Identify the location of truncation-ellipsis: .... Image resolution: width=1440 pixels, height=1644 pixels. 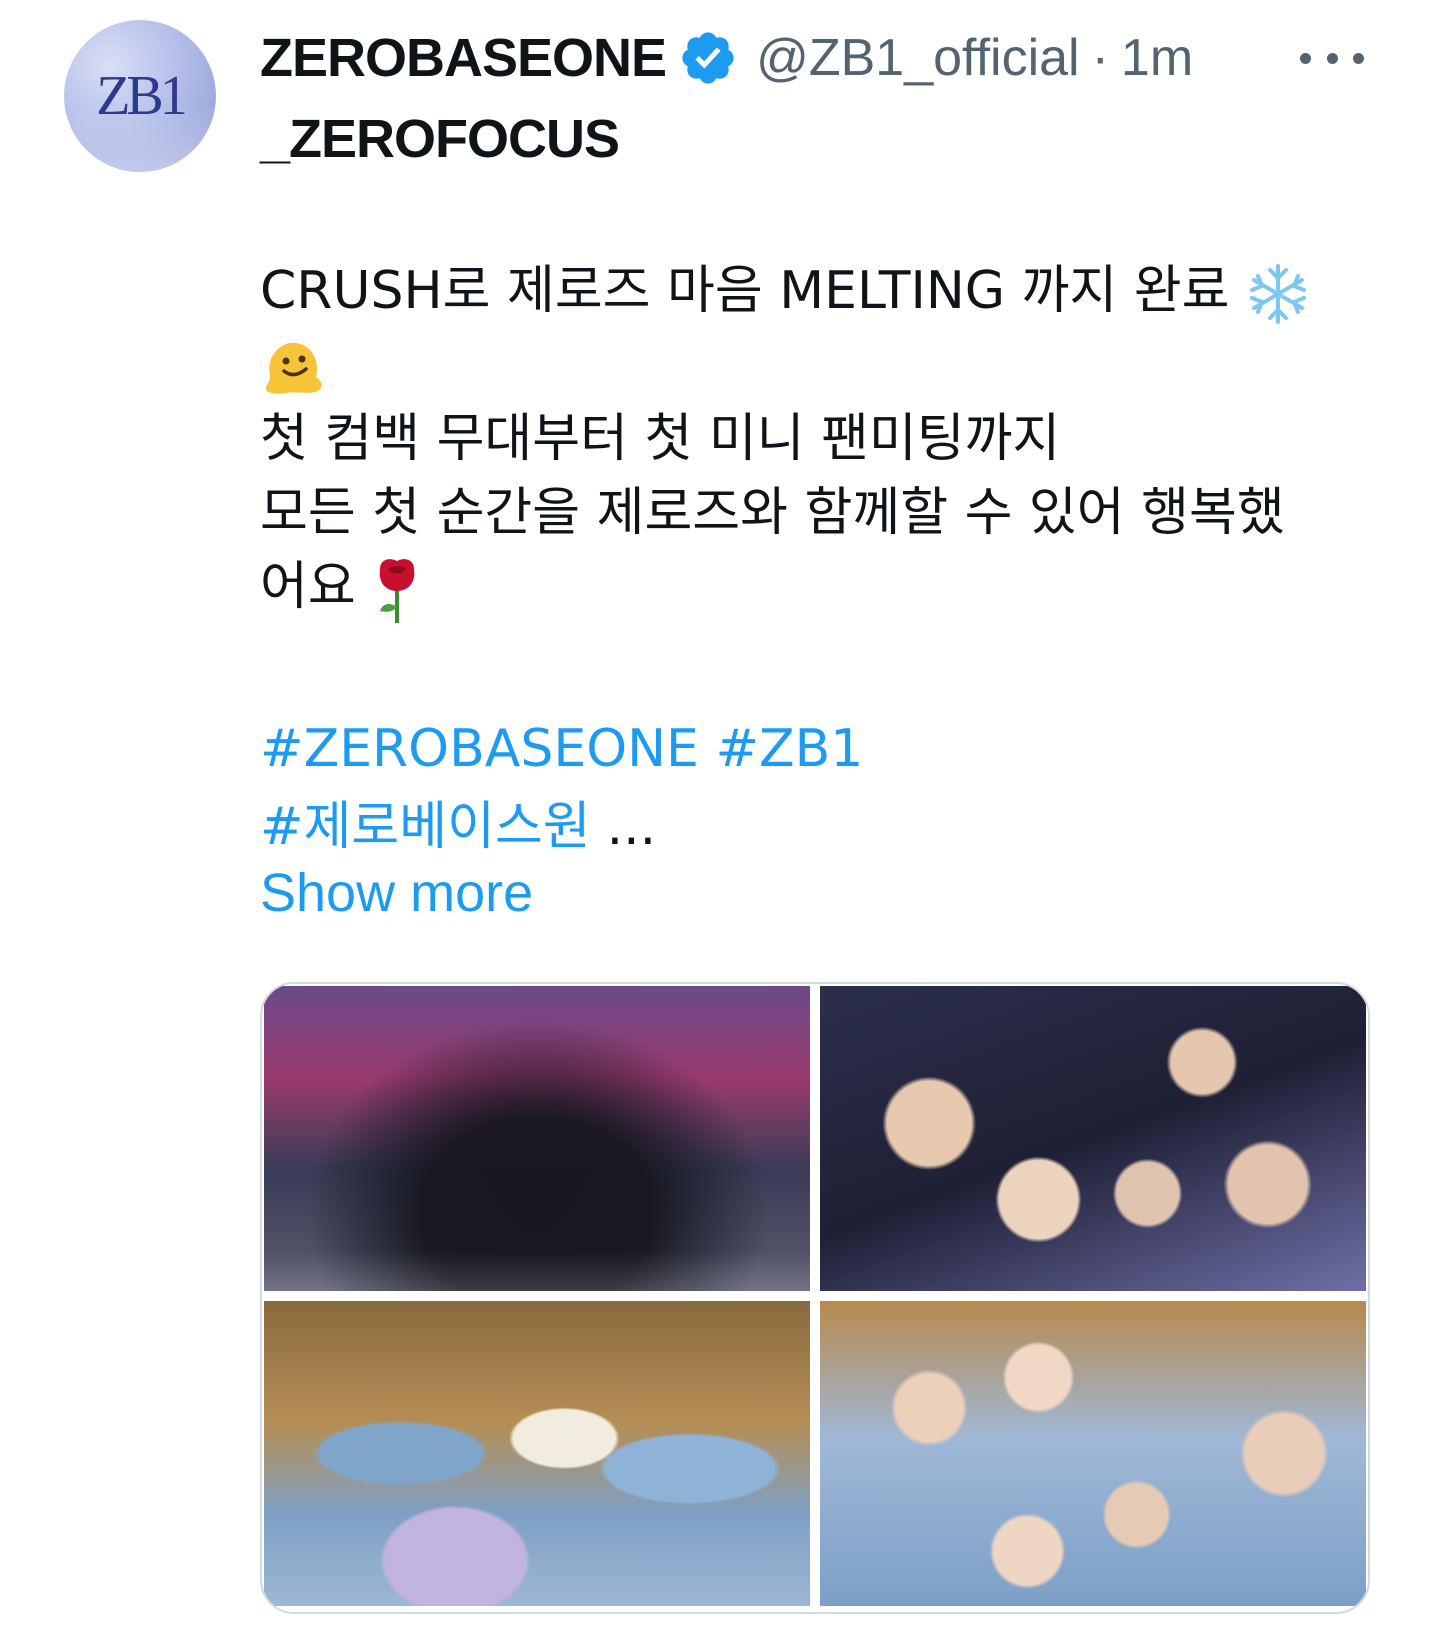
(631, 827).